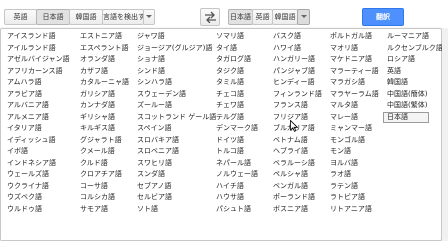  What do you see at coordinates (445, 134) in the screenshot?
I see `page-scrollbar` at bounding box center [445, 134].